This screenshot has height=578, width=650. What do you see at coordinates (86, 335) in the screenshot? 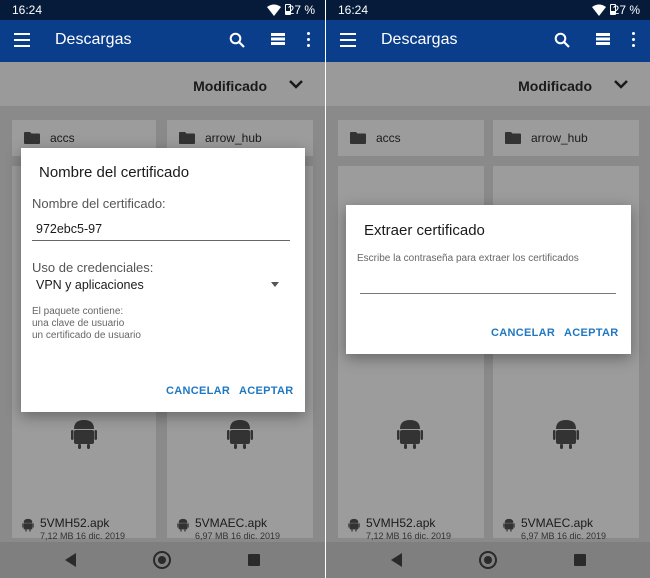
I see `package-item-user-cert: un certificado de usuario` at bounding box center [86, 335].